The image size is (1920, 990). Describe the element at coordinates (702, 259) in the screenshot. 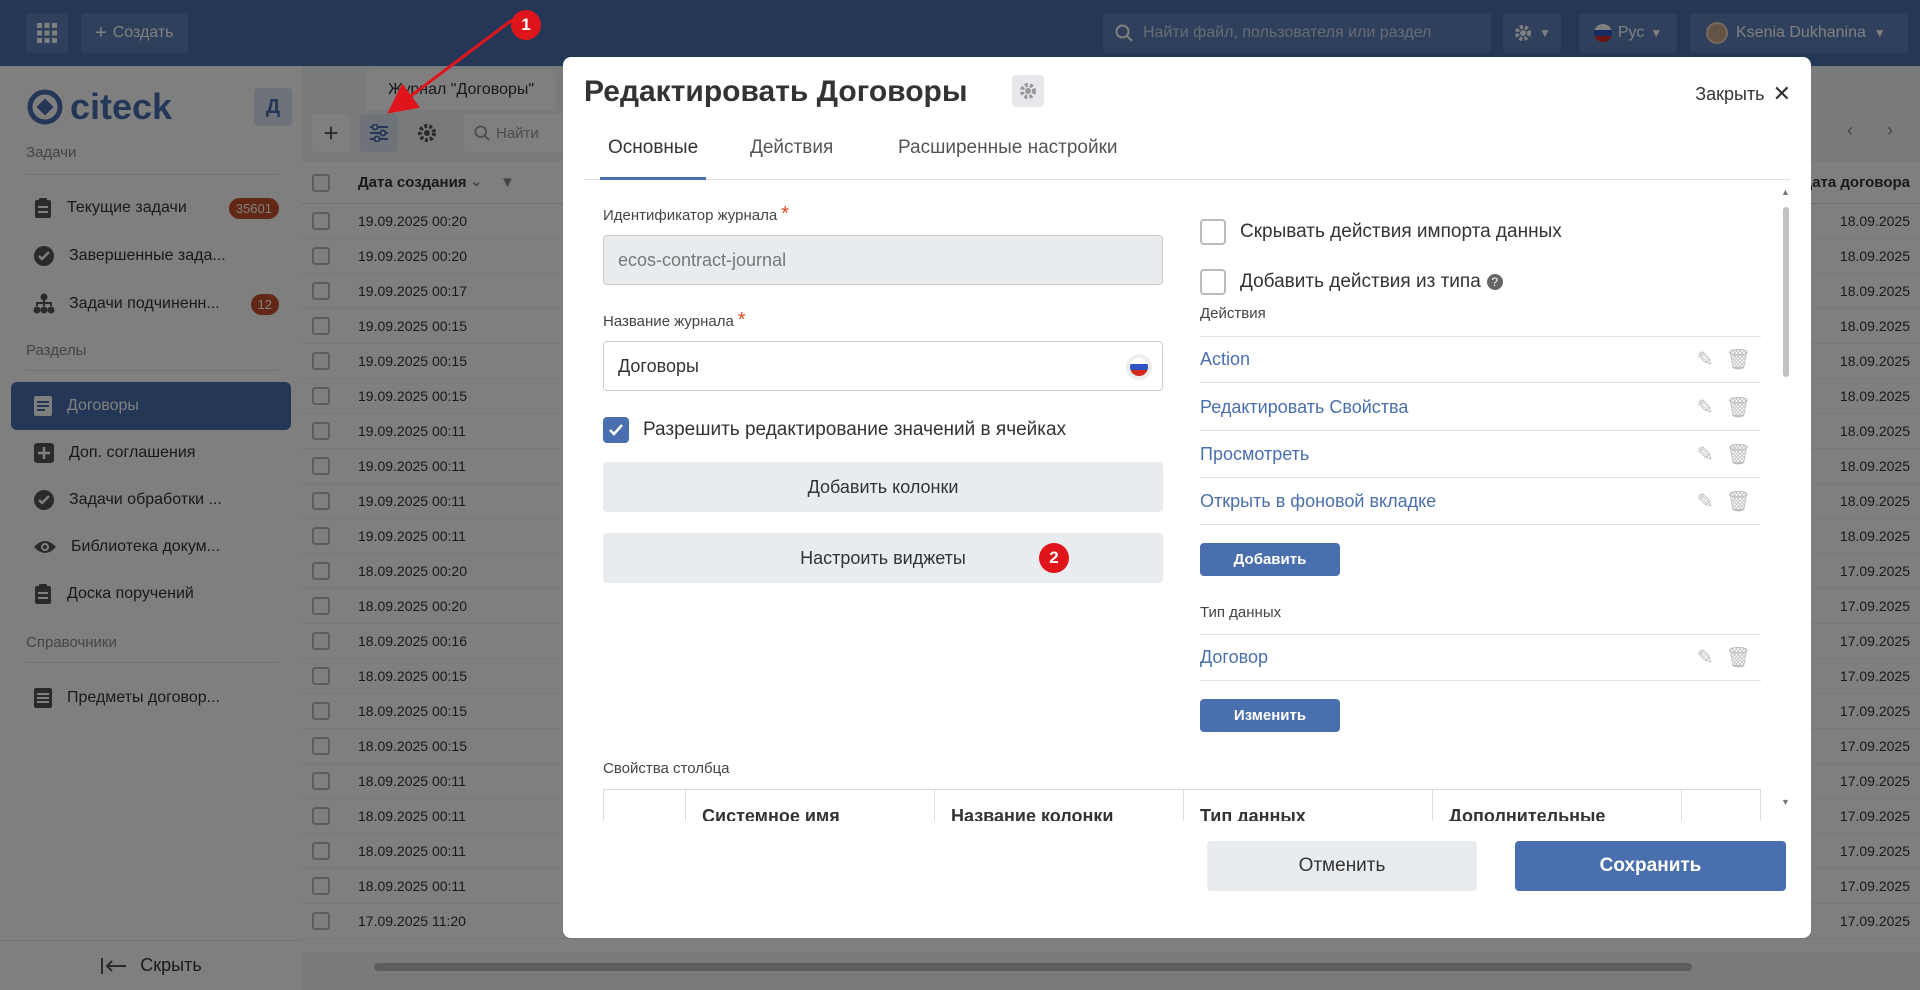

I see `journal-id-value: ecos-contract-journal` at that location.